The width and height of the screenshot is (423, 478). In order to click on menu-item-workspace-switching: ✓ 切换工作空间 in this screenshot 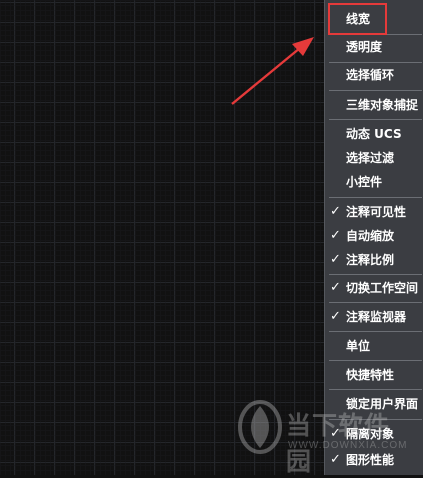, I will do `click(374, 288)`.